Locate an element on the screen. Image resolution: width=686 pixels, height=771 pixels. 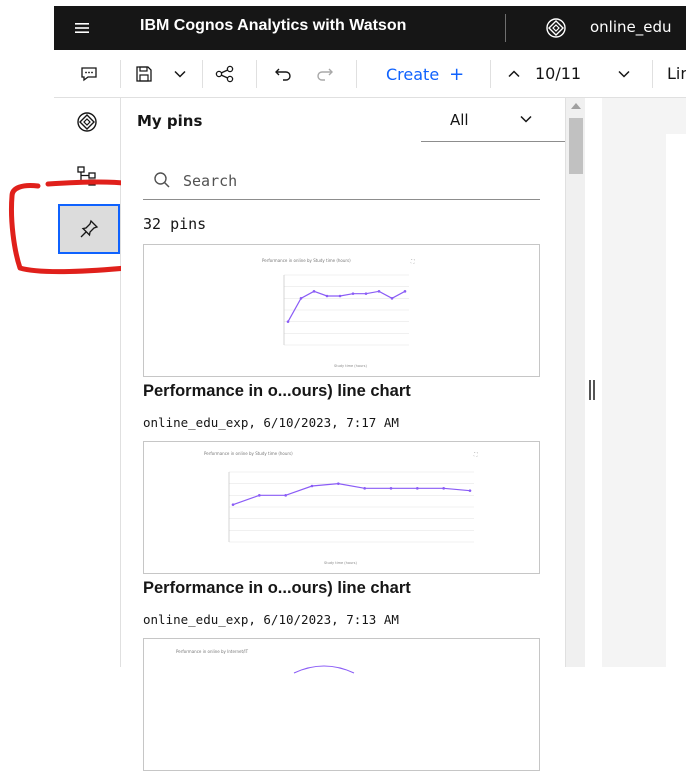
svg-text:Performance in online by Inter: Performance in online by Internet/IT is located at coordinates (212, 651).